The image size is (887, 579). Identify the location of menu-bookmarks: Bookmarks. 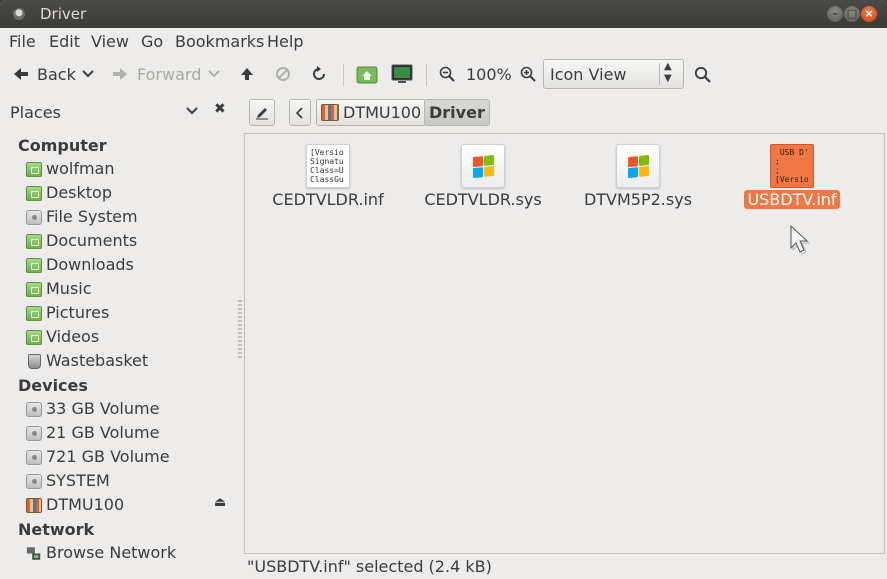
(219, 41).